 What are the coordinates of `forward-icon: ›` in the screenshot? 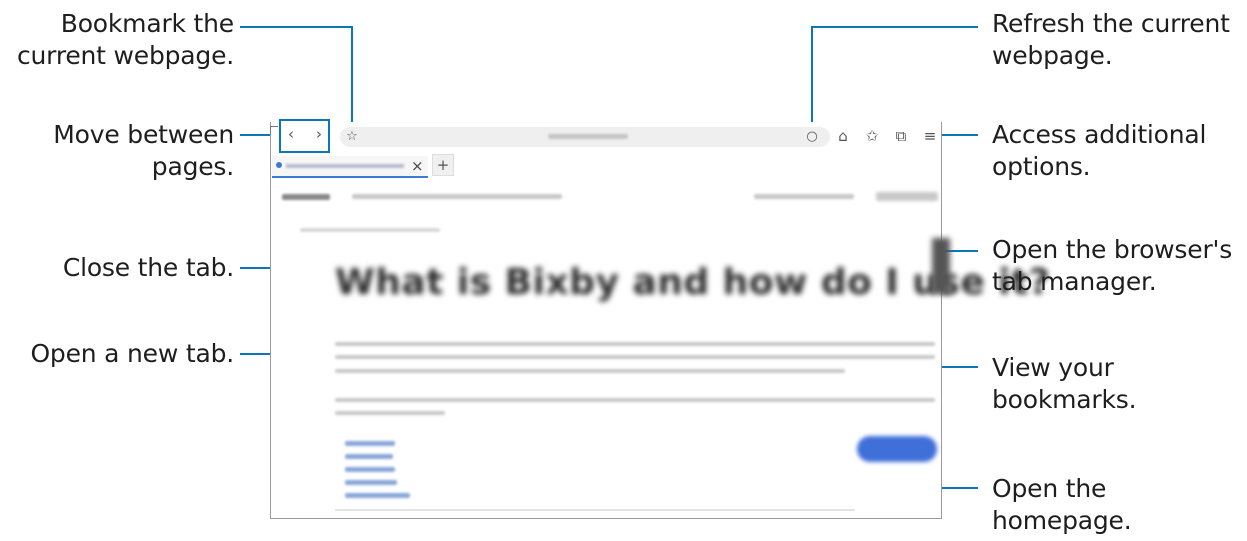 It's located at (319, 134).